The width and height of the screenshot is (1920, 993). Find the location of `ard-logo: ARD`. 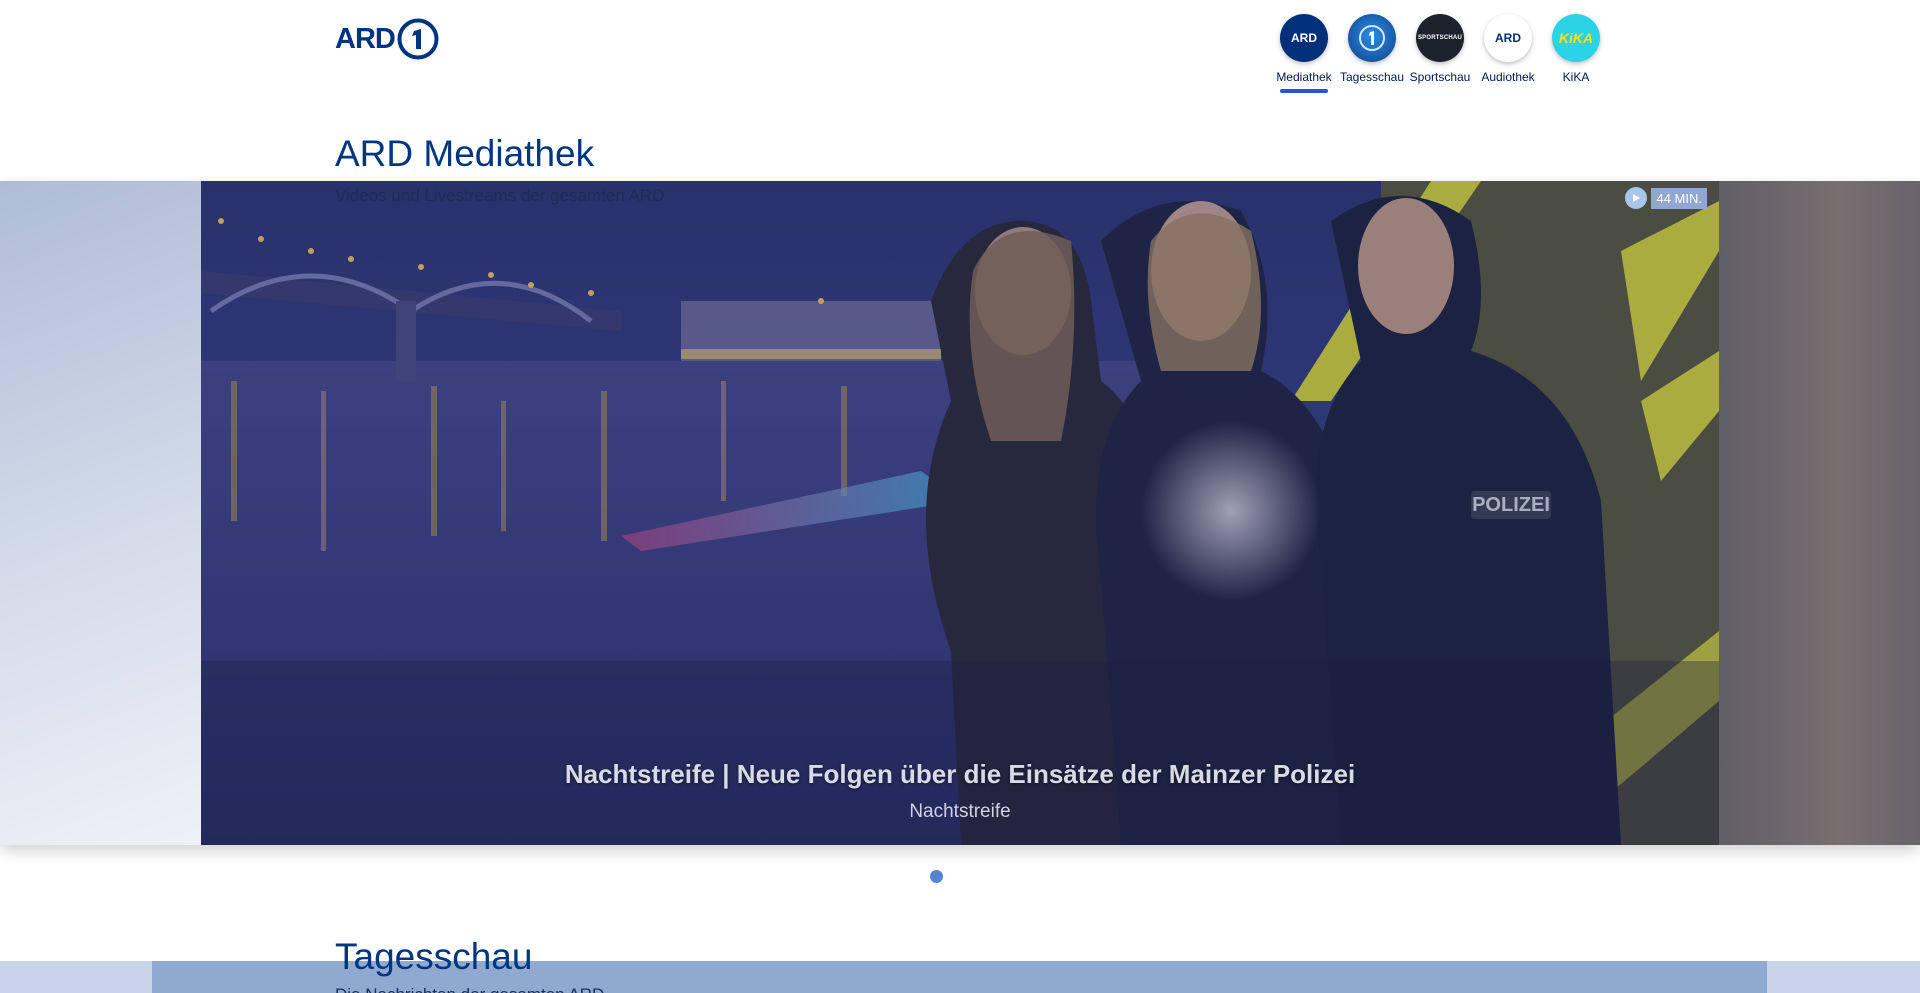

ard-logo: ARD is located at coordinates (387, 39).